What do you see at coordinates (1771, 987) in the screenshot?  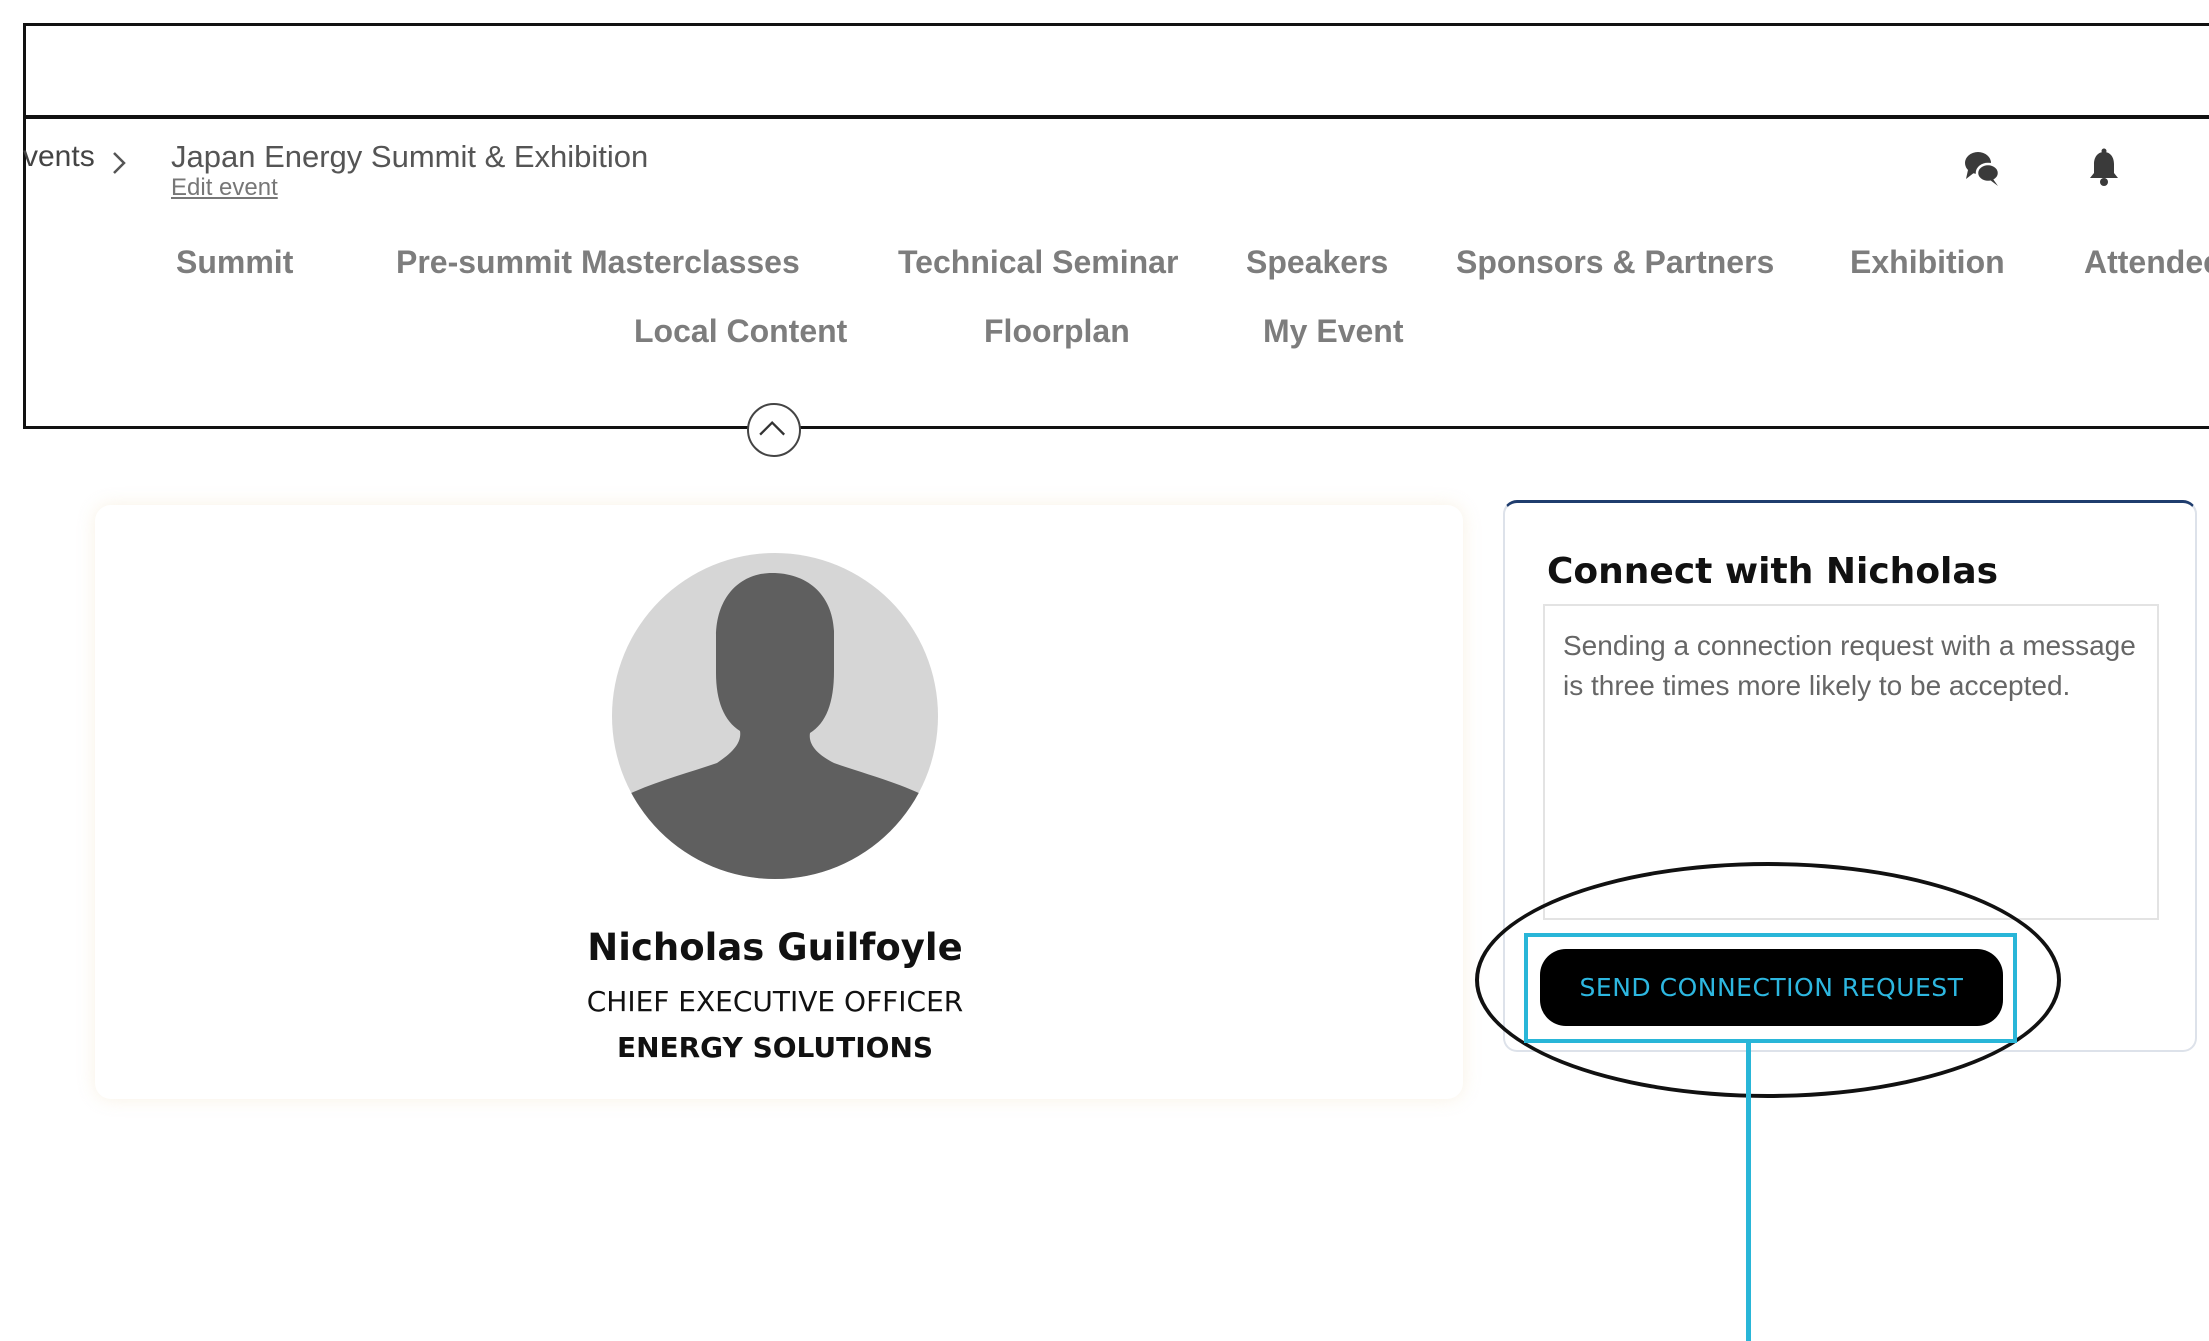 I see `send-connection-request-button: SEND CONNECTION REQUEST` at bounding box center [1771, 987].